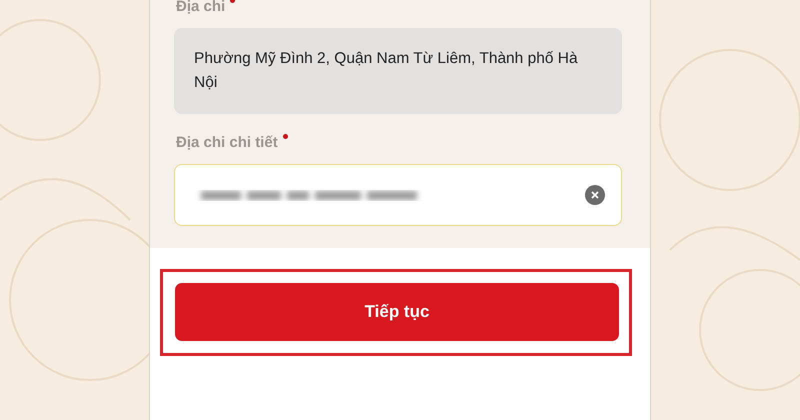 This screenshot has height=420, width=800. Describe the element at coordinates (201, 8) in the screenshot. I see `field-label: Địa chi` at that location.